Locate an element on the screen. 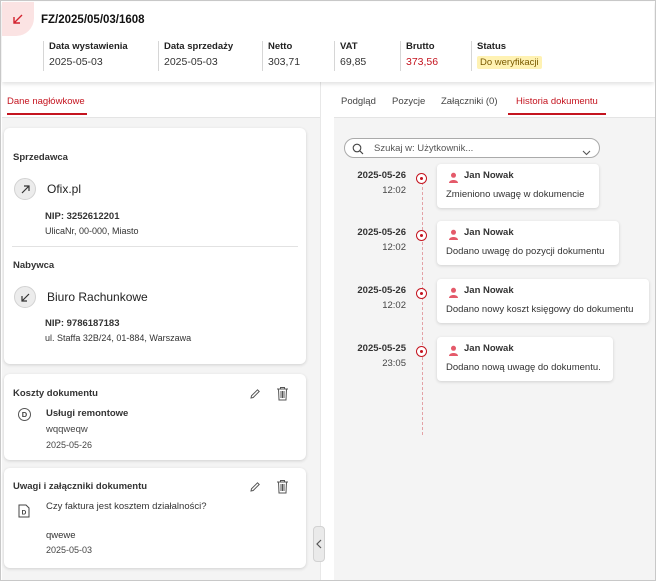 The height and width of the screenshot is (581, 656). notes-title: Uwagi i załączniki dokumentu is located at coordinates (80, 486).